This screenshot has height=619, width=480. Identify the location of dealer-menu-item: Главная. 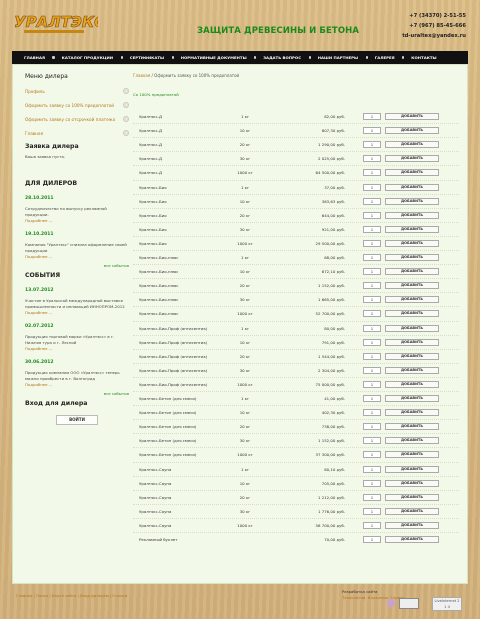
(77, 133).